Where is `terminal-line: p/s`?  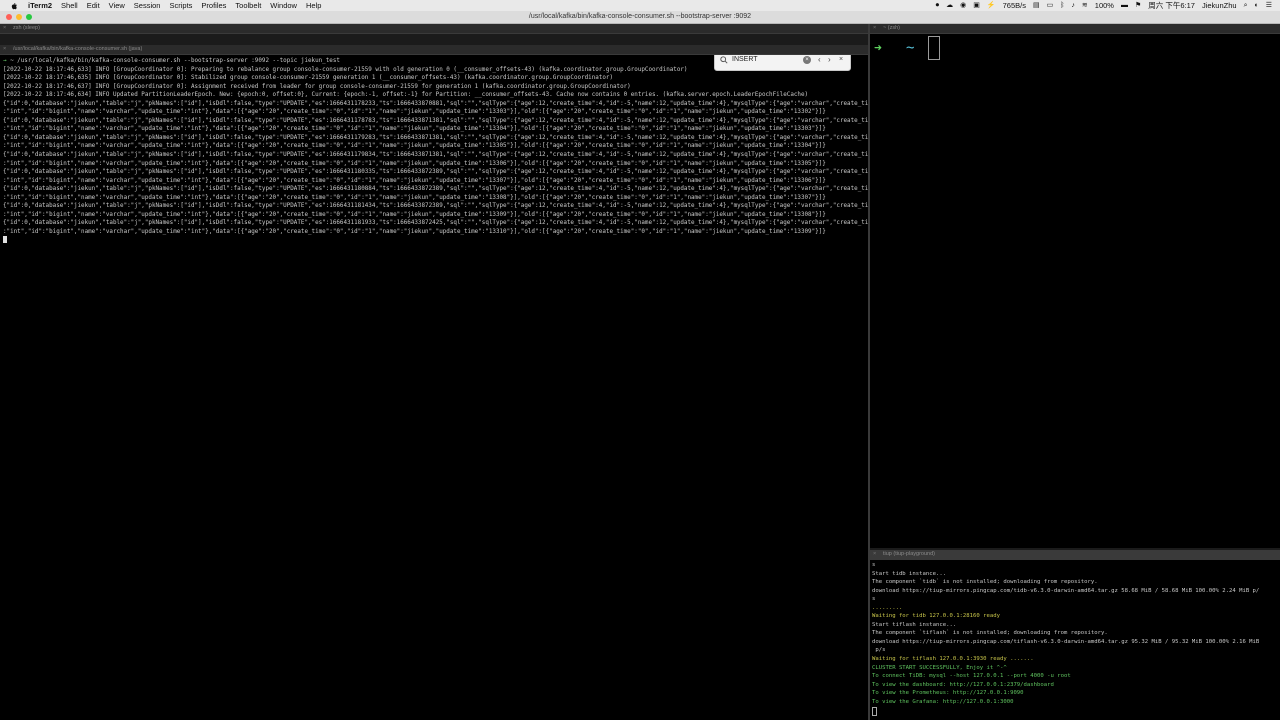
terminal-line: p/s is located at coordinates (879, 650).